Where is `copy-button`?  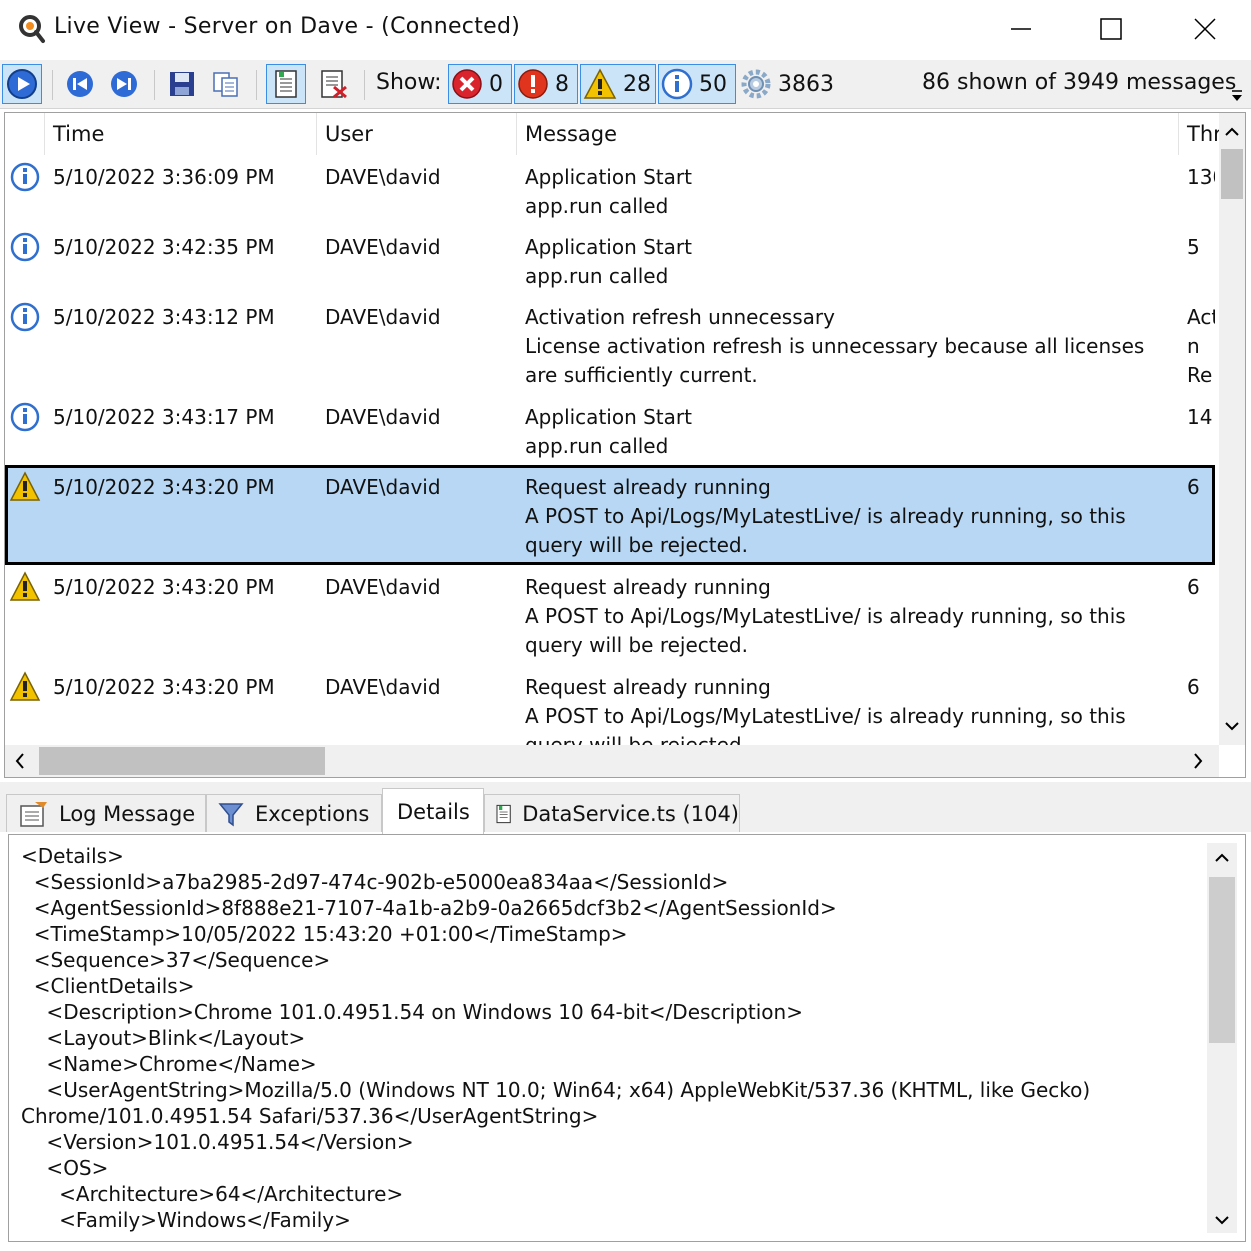
copy-button is located at coordinates (226, 84).